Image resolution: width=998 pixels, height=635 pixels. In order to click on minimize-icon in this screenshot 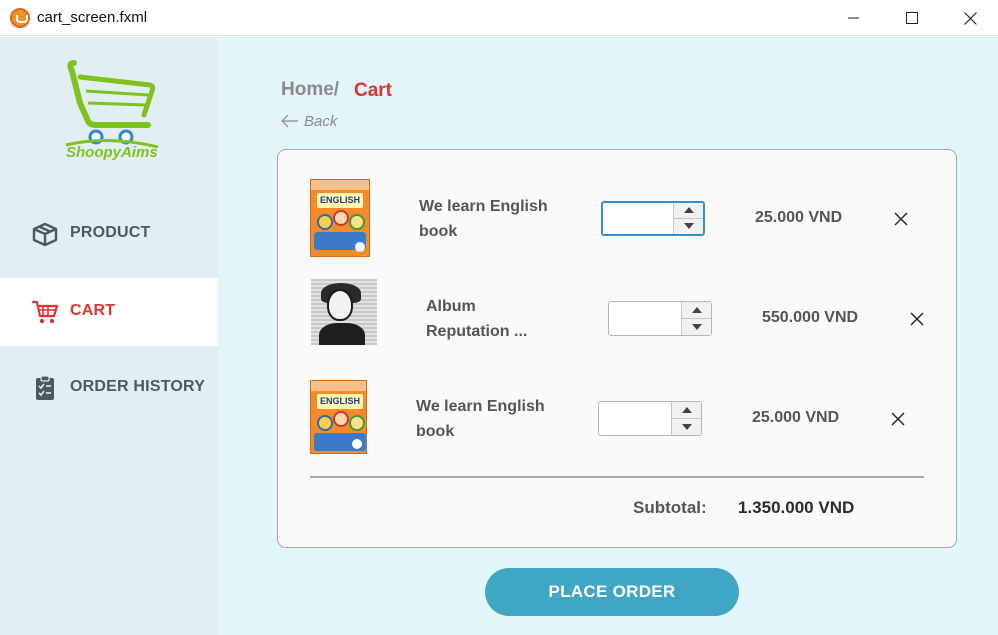, I will do `click(853, 18)`.